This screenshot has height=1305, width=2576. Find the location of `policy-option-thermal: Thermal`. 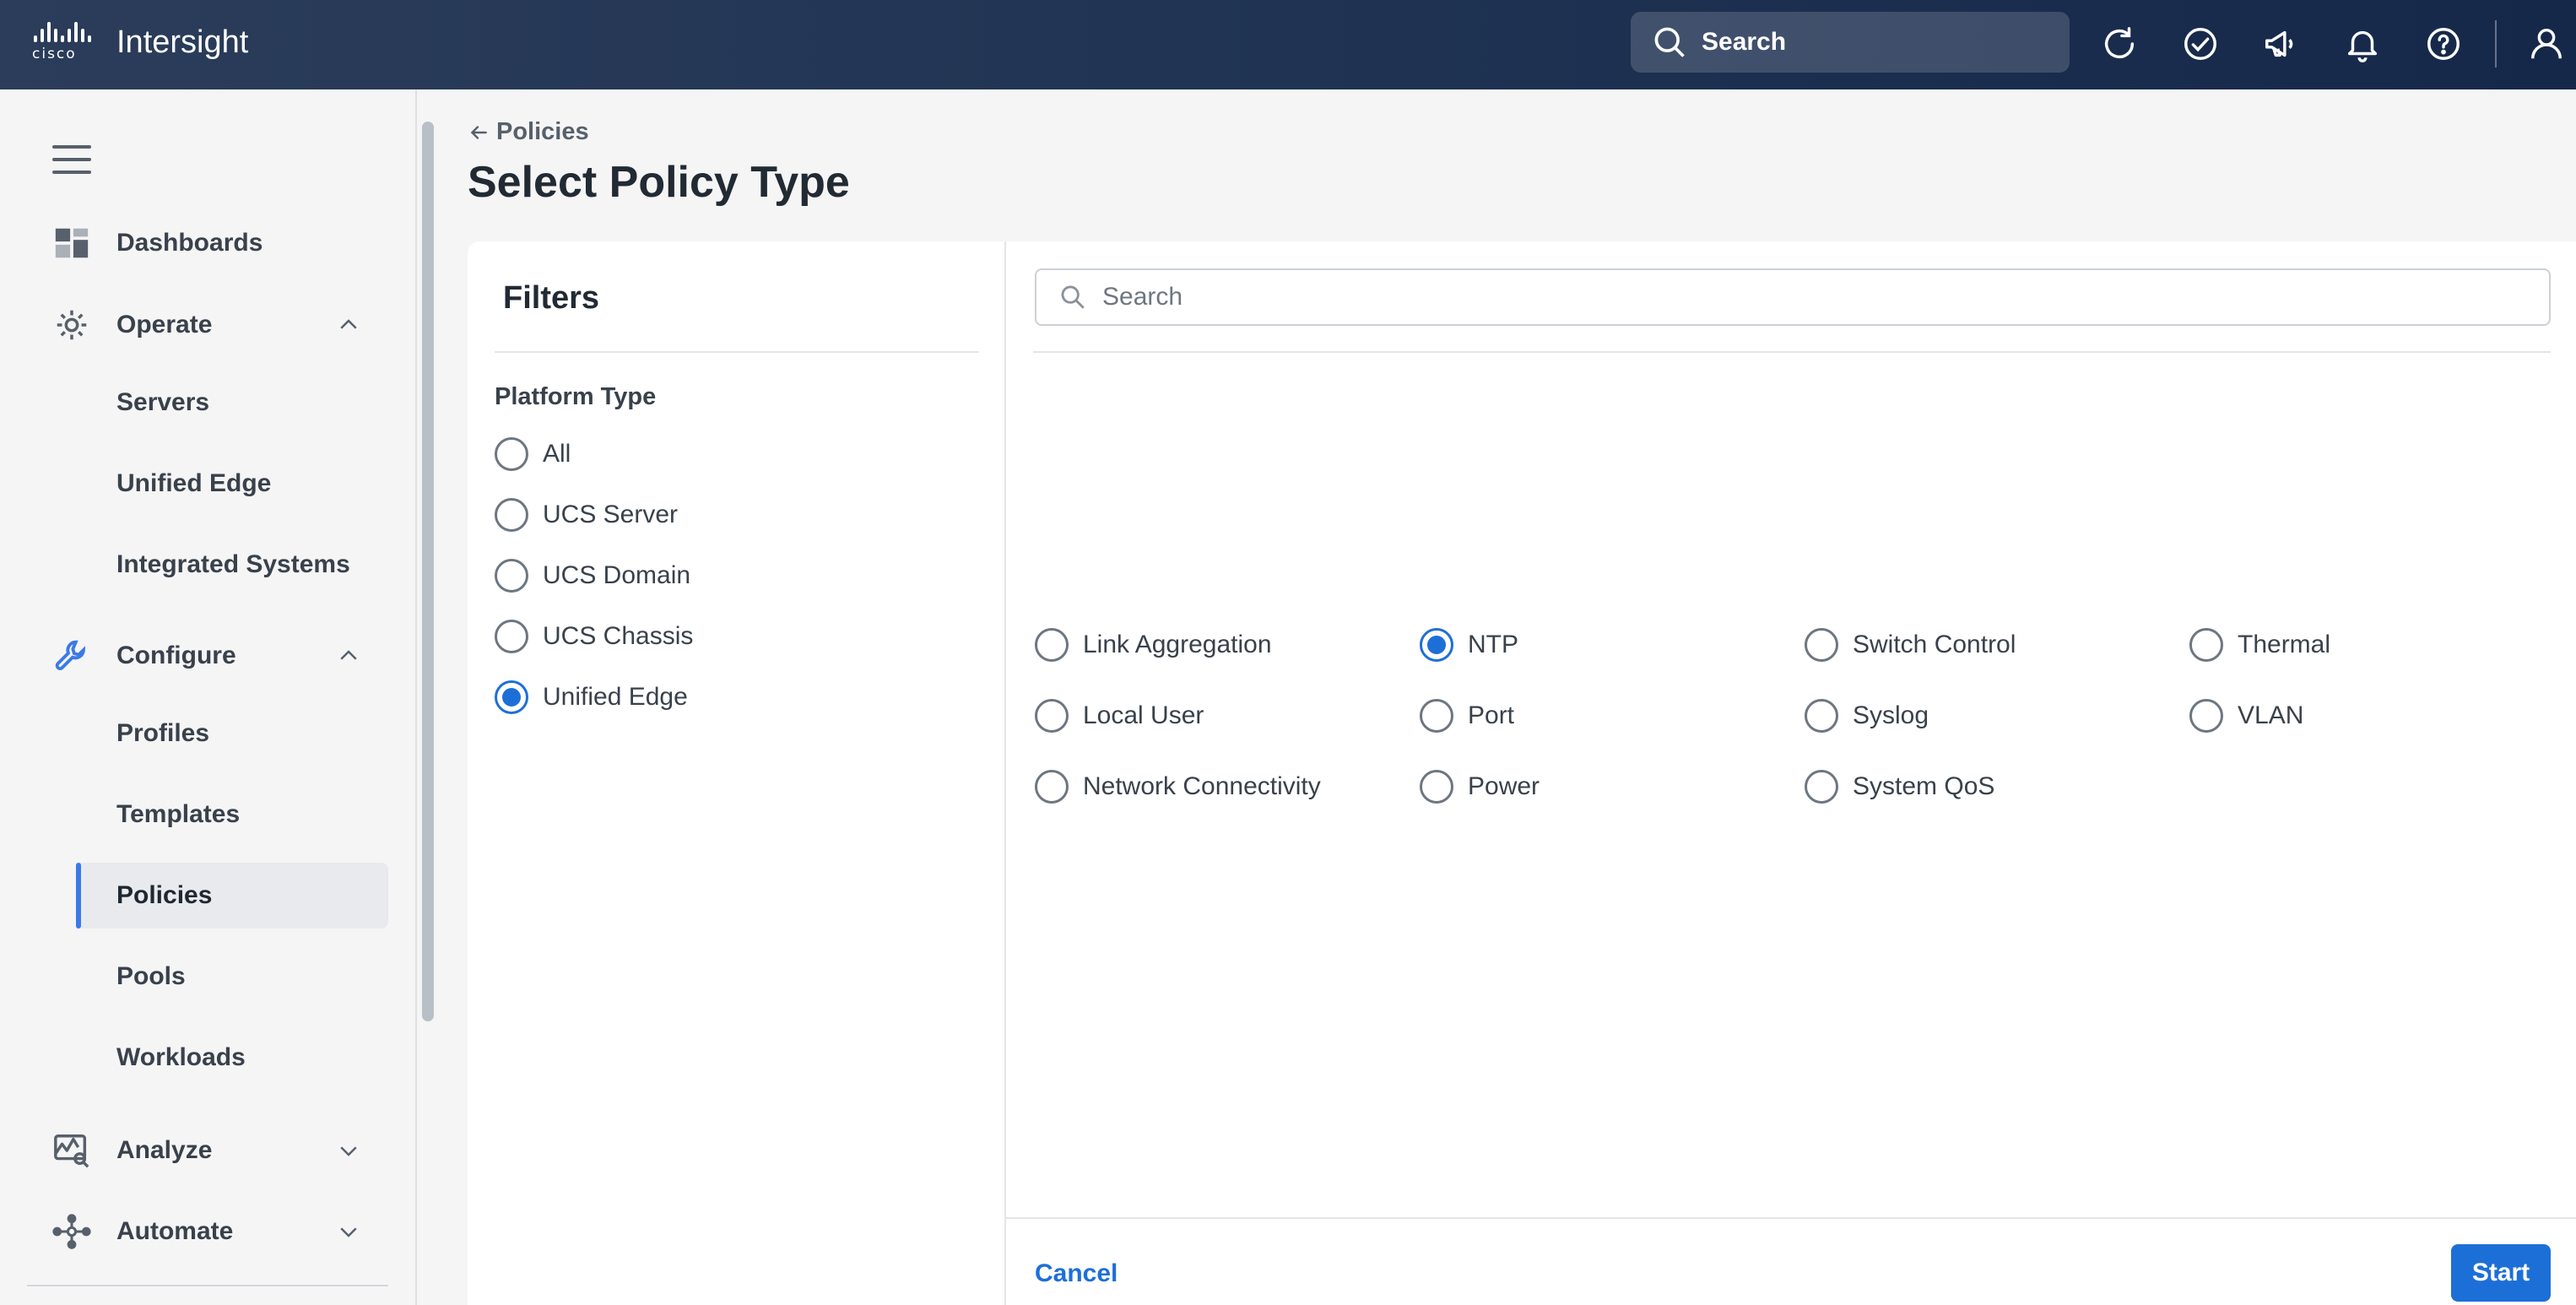

policy-option-thermal: Thermal is located at coordinates (2259, 644).